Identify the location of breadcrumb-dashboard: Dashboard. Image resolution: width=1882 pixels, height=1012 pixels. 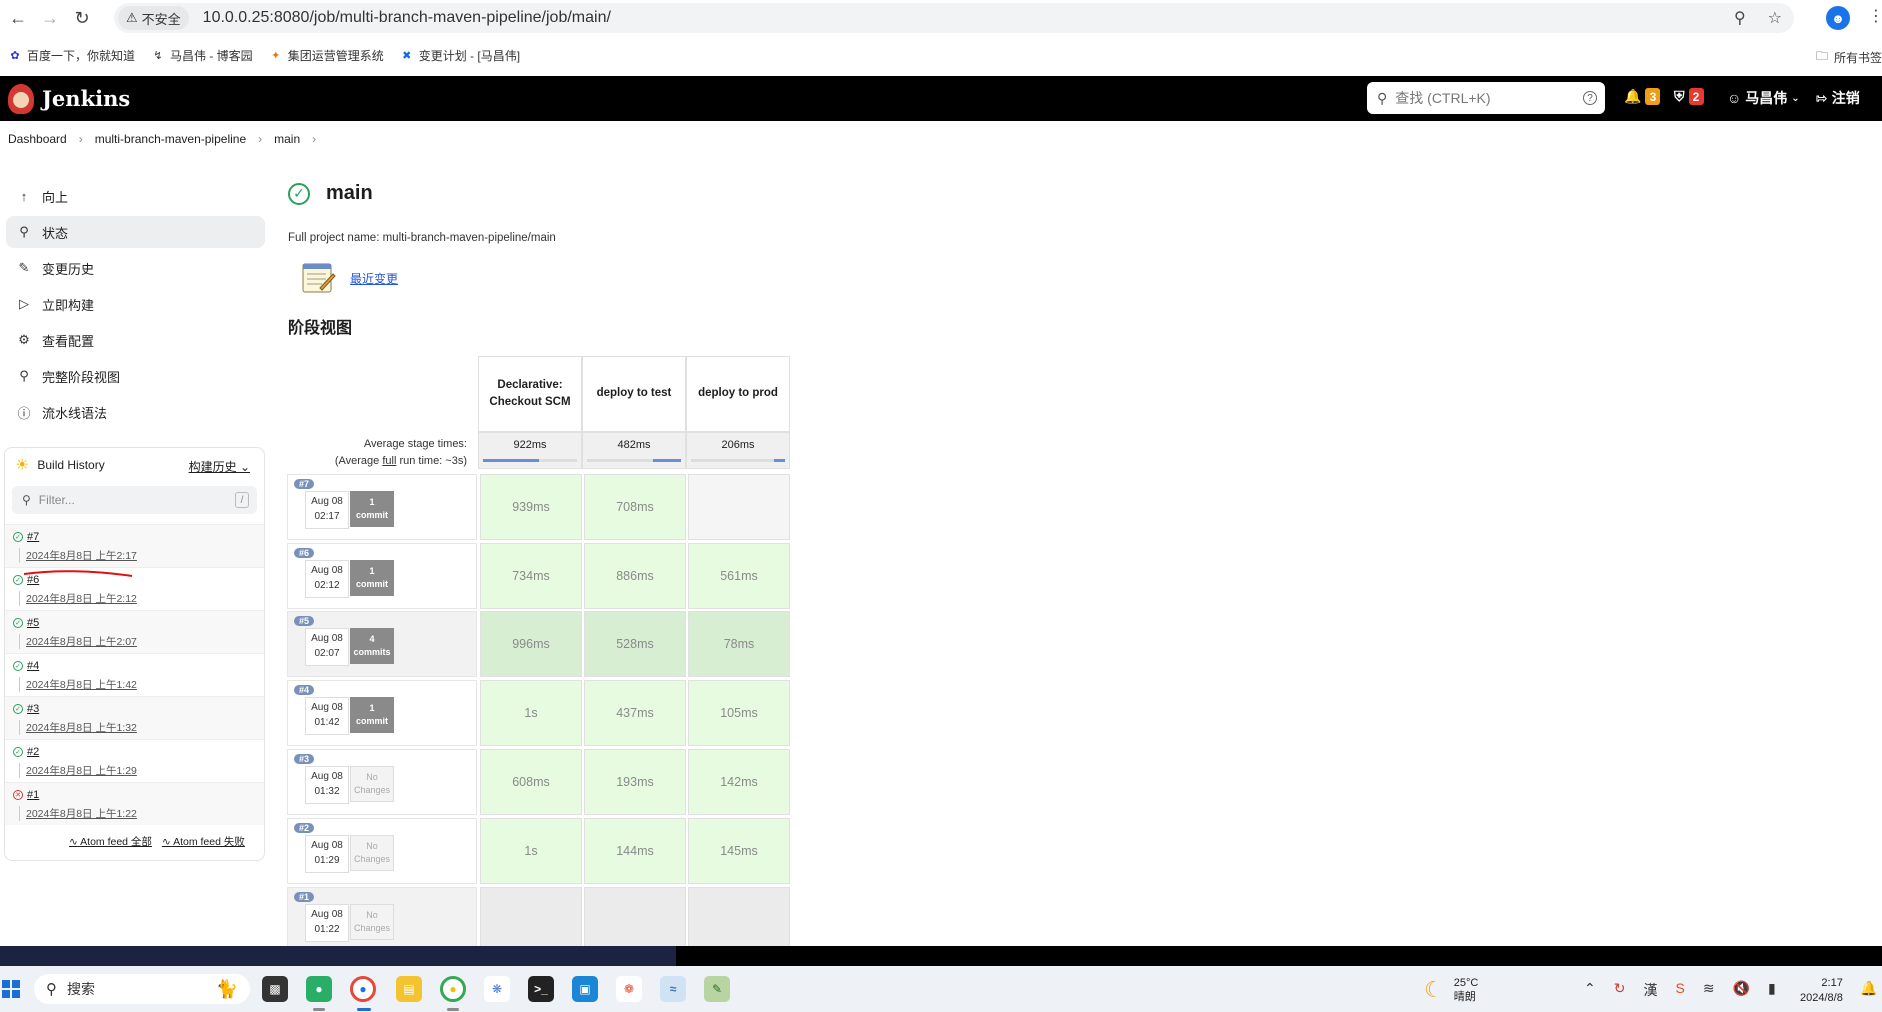
(37, 139).